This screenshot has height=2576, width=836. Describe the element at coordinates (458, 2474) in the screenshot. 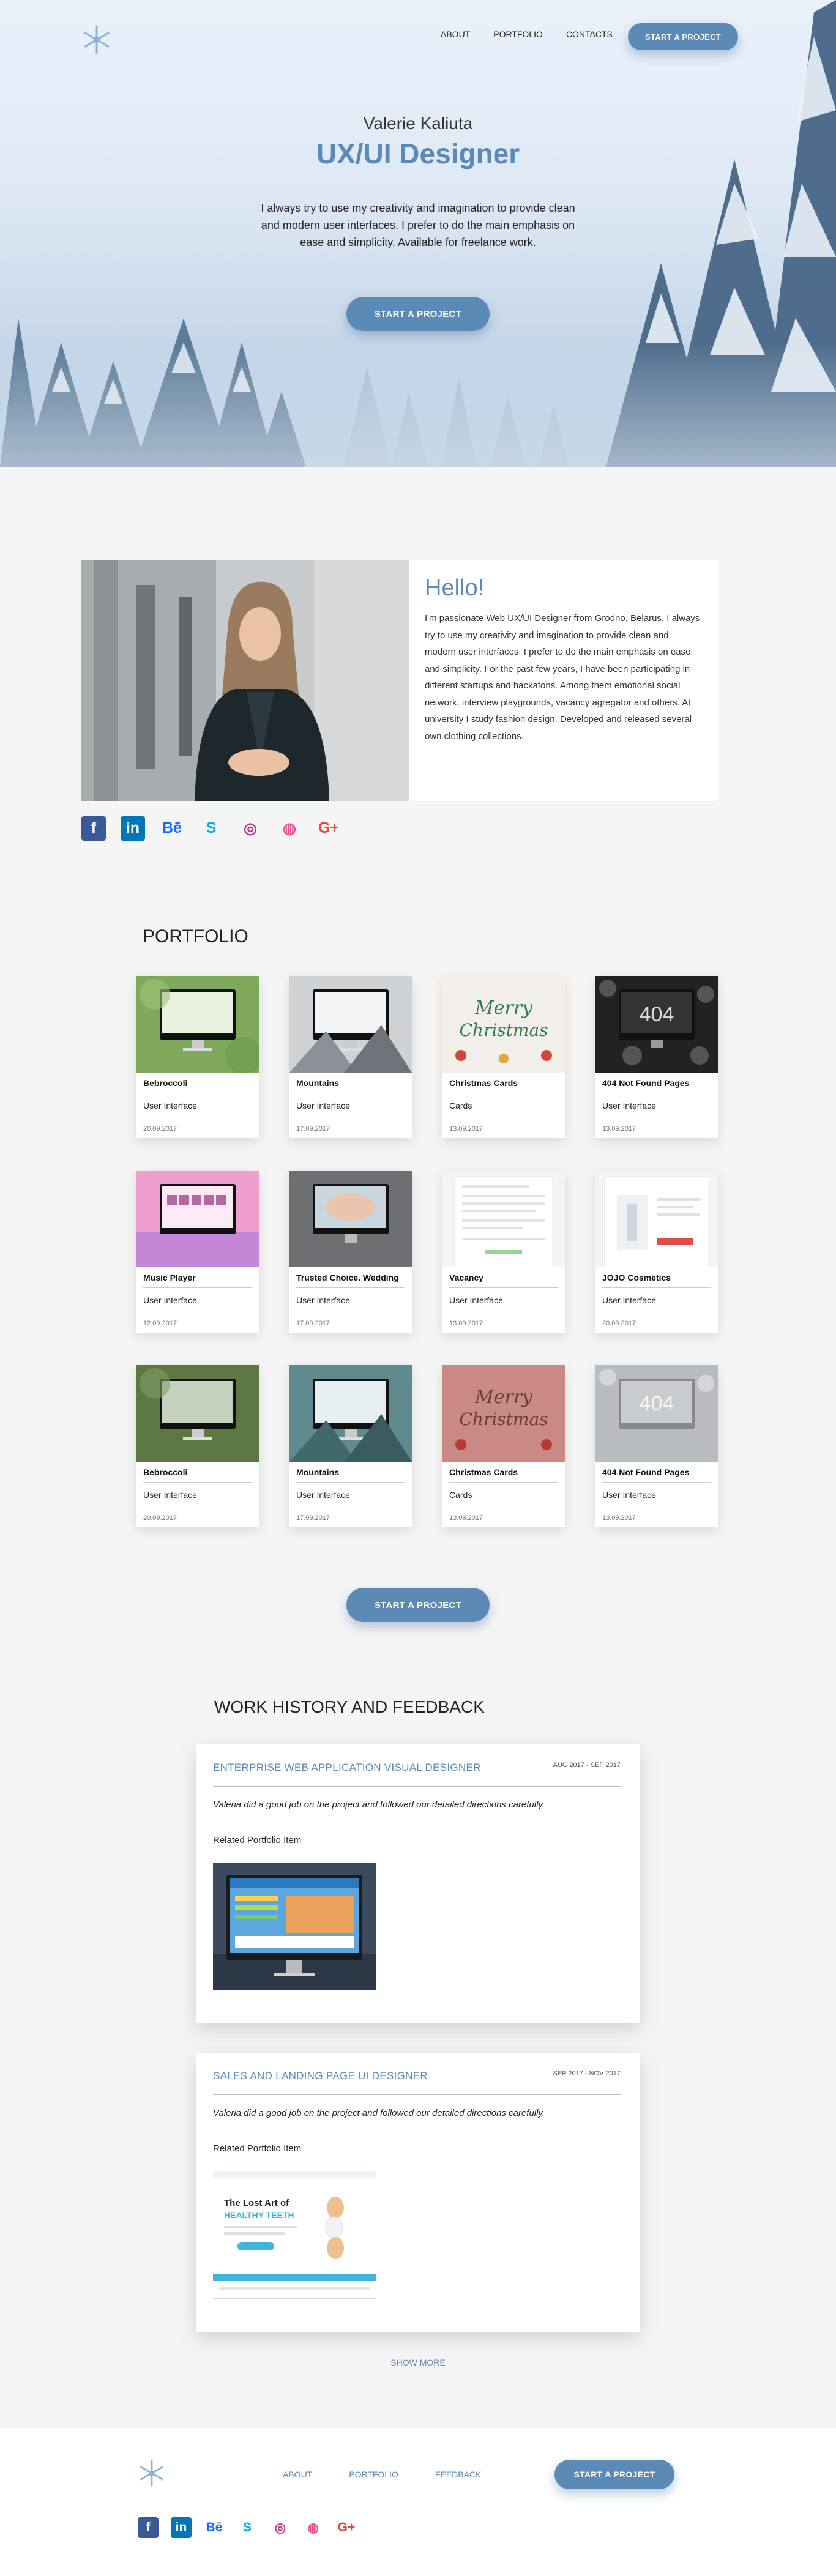

I see `footer-nav-feedback: FEEDBACK` at that location.